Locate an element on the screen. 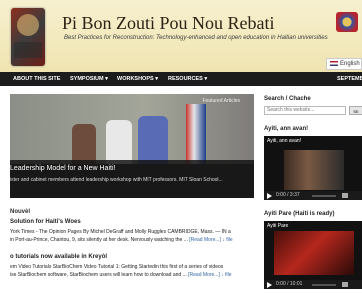 This screenshot has height=294, width=362. site-logo is located at coordinates (28, 37).